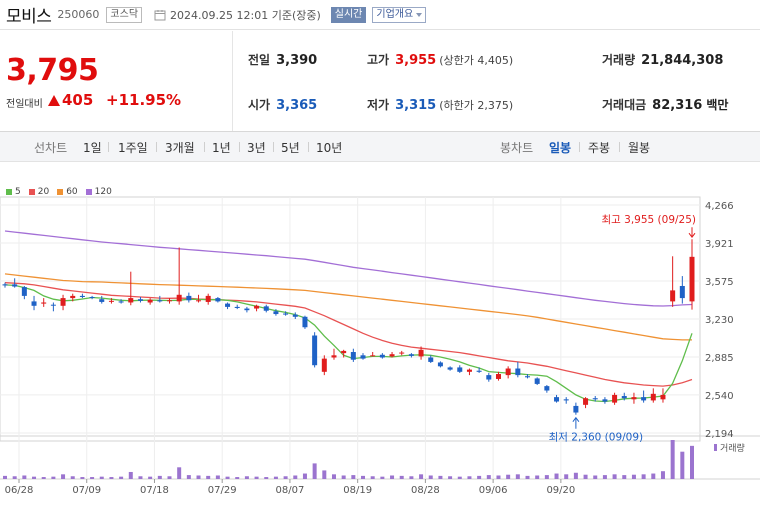 This screenshot has height=510, width=760. What do you see at coordinates (440, 104) in the screenshot?
I see `stat-low: 저가 3,315 (하한가 2,375)` at bounding box center [440, 104].